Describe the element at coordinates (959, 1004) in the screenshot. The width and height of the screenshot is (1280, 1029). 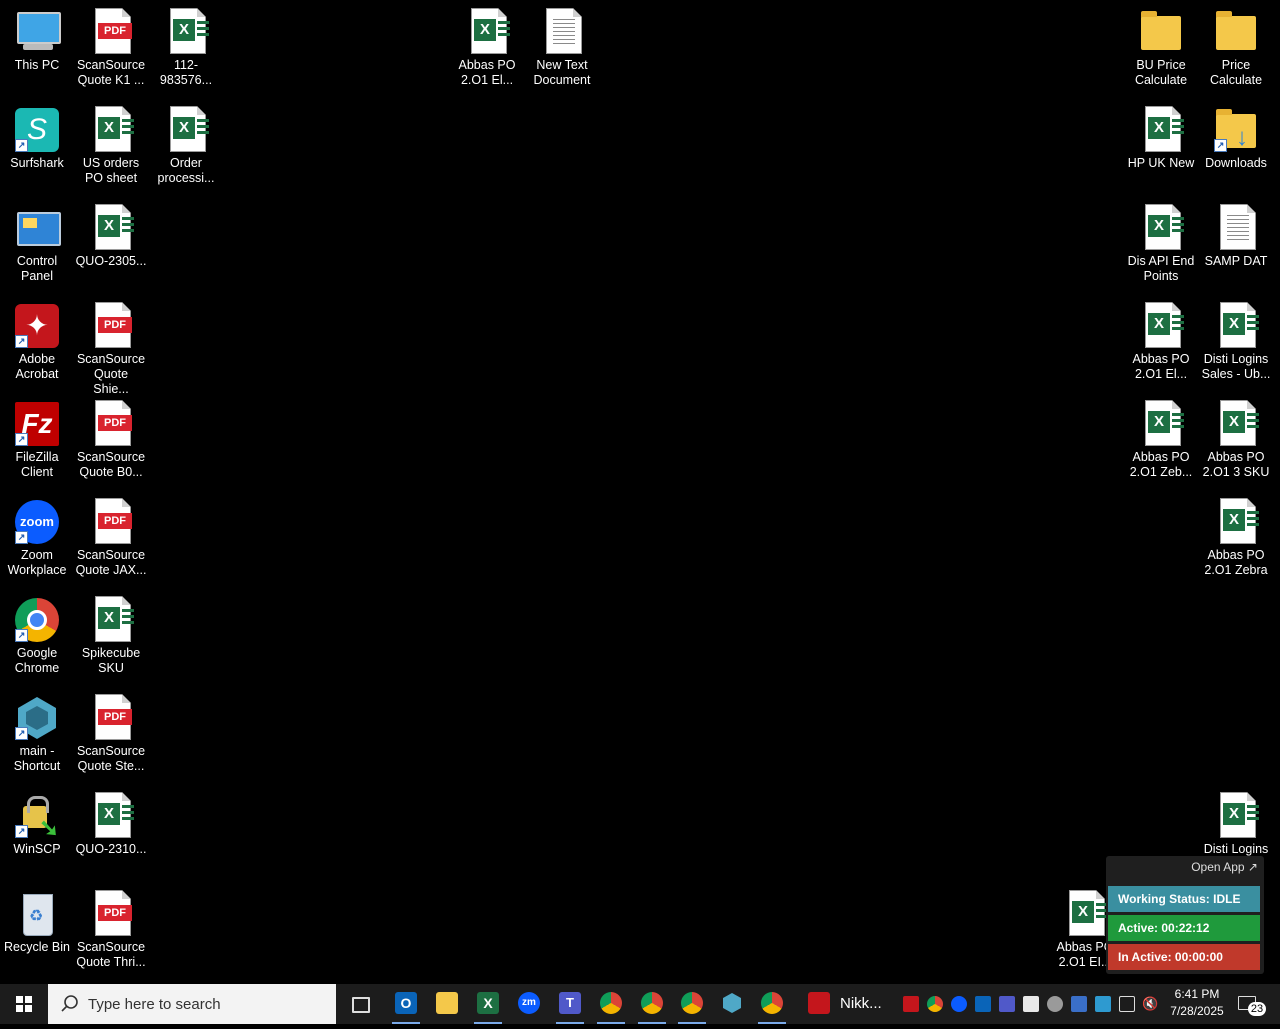
I see `zoom-tray-icon` at that location.